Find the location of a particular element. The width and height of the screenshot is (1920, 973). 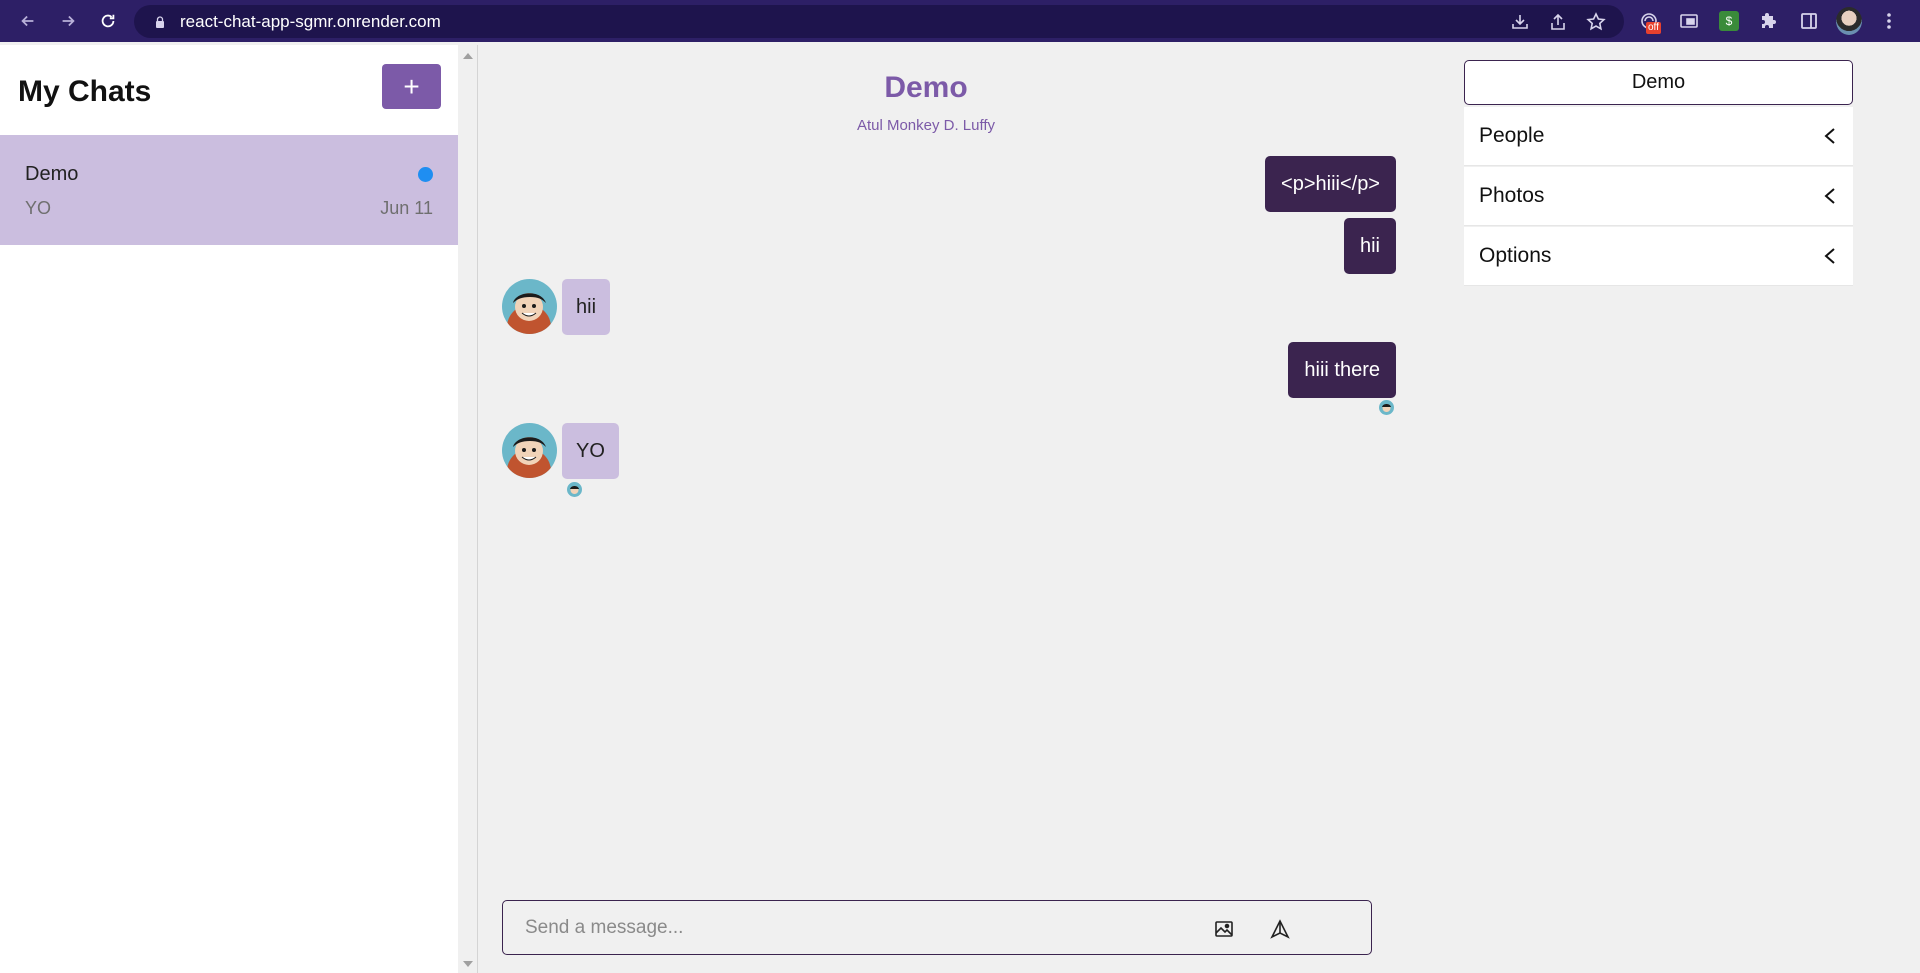

settings-section-options: Options is located at coordinates (1658, 256).